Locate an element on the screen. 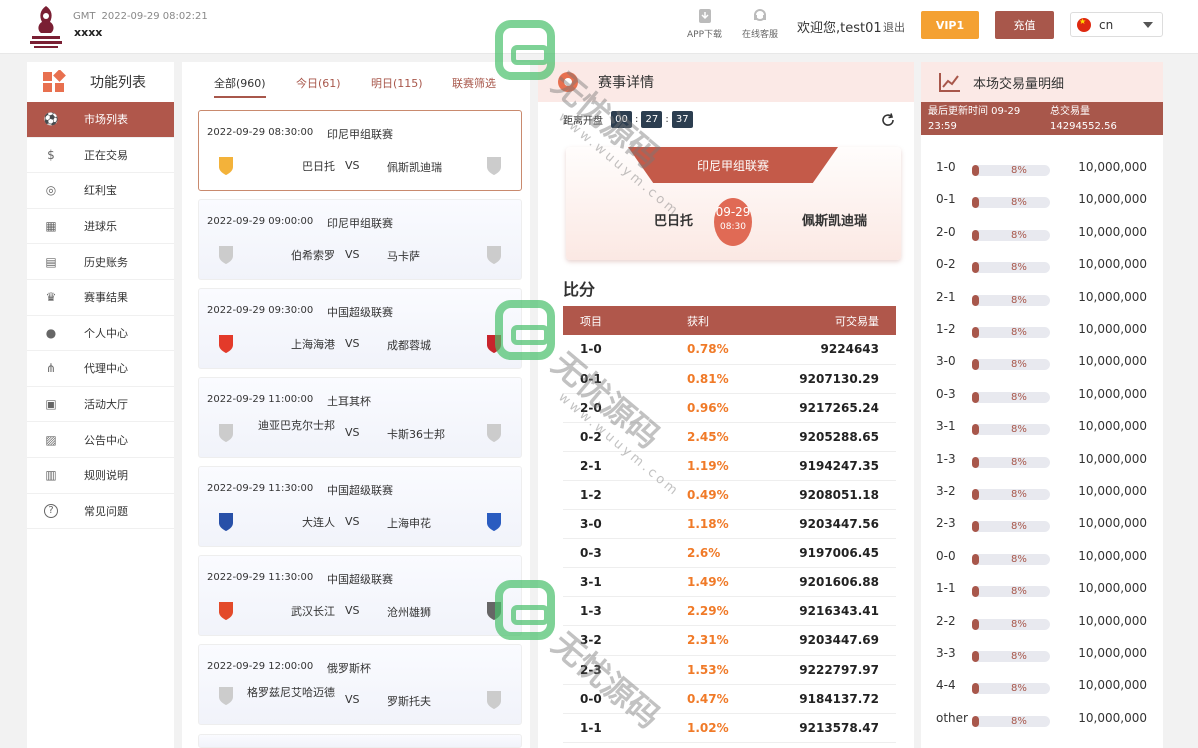 Image resolution: width=1198 pixels, height=748 pixels. sidebar-item: ▥ 规则说明 is located at coordinates (100, 476).